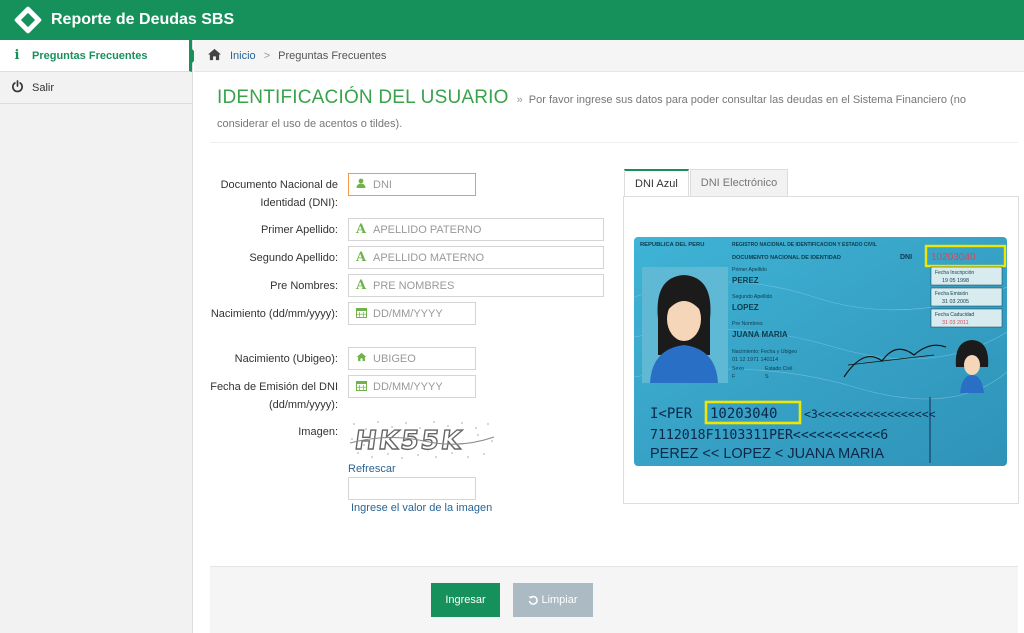 The width and height of the screenshot is (1024, 633). What do you see at coordinates (745, 307) in the screenshot?
I see `card-segundo-apellido: LOPEZ` at bounding box center [745, 307].